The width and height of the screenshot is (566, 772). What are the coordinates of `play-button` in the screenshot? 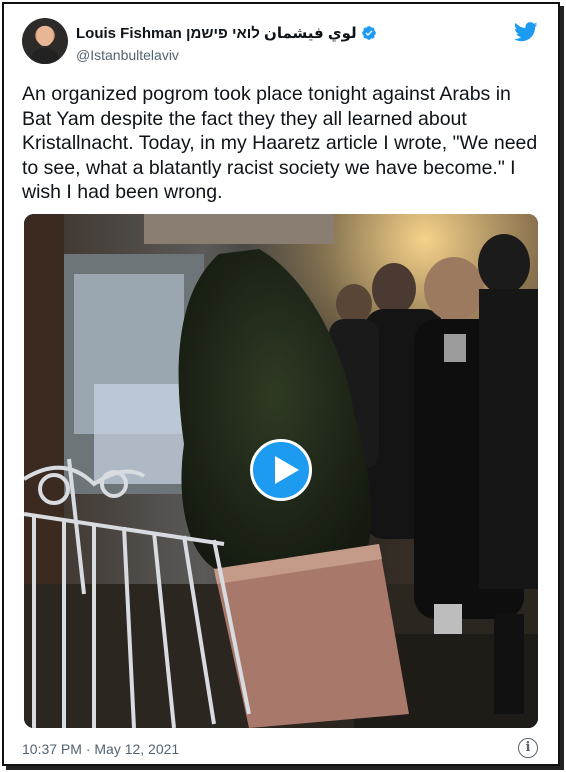 It's located at (281, 470).